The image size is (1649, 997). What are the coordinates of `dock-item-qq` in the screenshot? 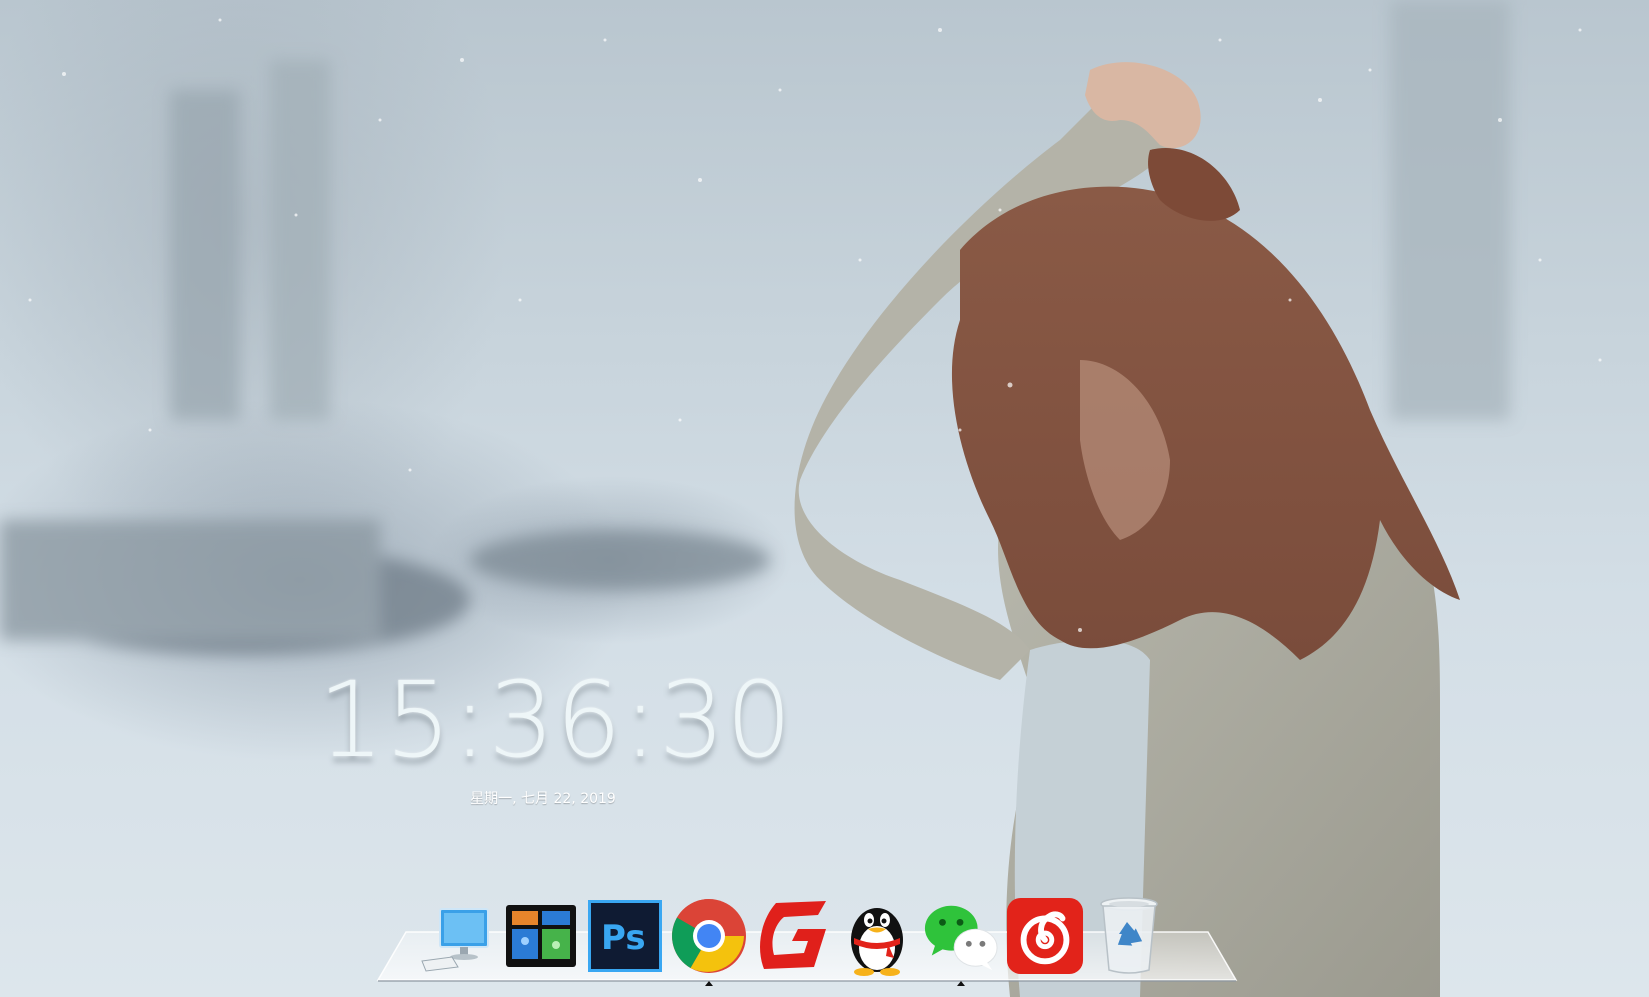 It's located at (877, 936).